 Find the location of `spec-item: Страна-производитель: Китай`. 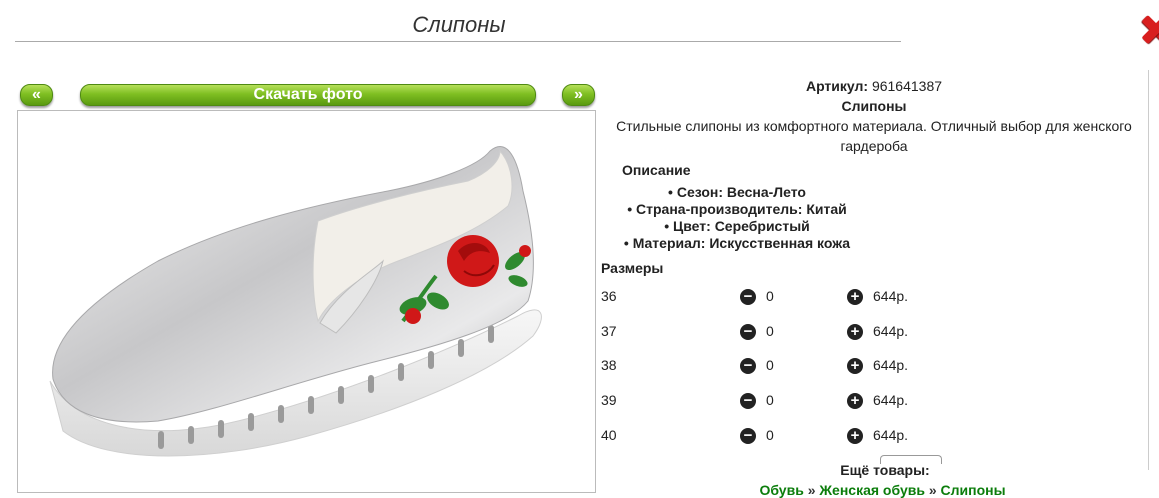

spec-item: Страна-производитель: Китай is located at coordinates (737, 209).